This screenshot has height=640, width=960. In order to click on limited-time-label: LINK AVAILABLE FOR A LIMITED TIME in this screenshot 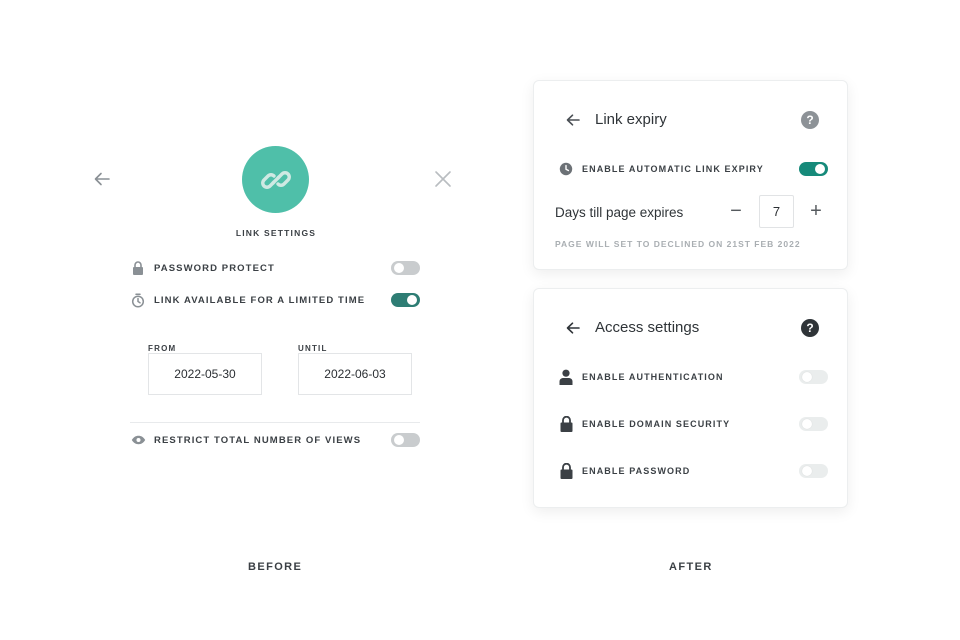, I will do `click(260, 300)`.